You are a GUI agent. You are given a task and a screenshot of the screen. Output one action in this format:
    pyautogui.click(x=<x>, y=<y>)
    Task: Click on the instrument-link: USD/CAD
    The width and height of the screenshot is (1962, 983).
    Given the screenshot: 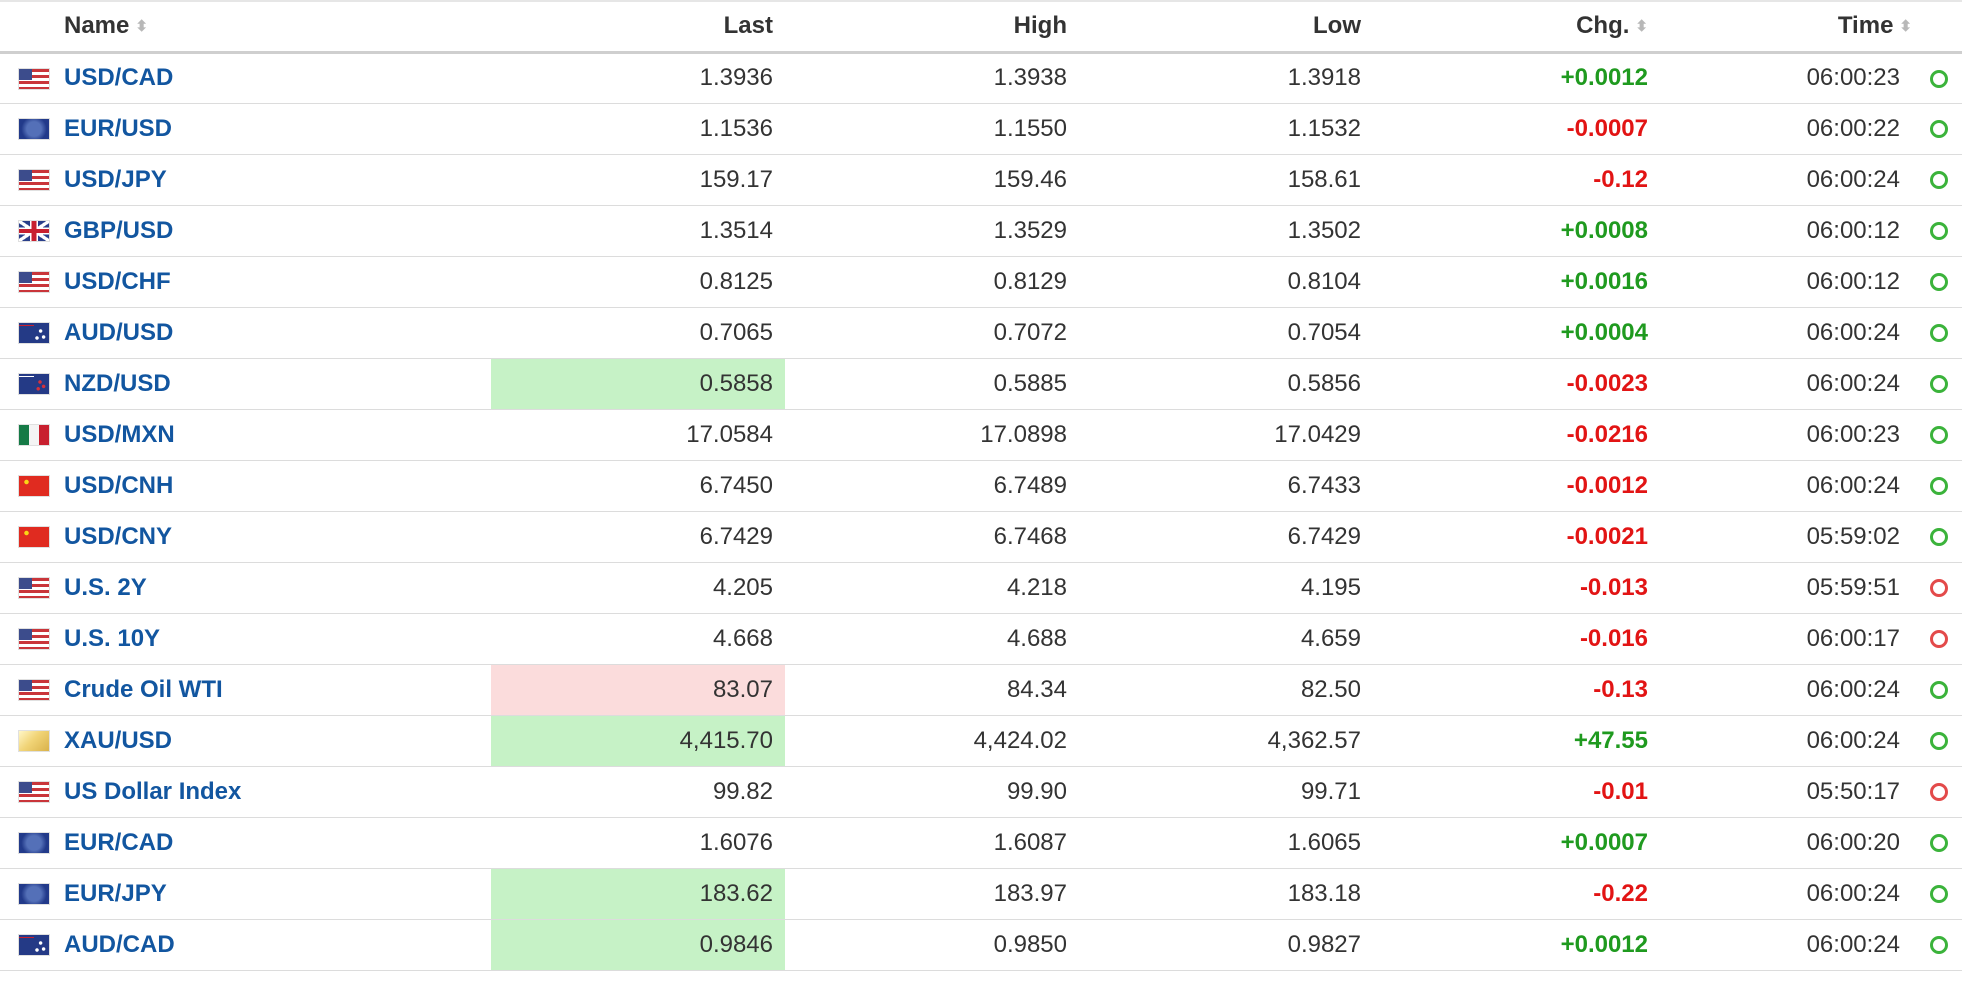 What is the action you would take?
    pyautogui.click(x=118, y=77)
    